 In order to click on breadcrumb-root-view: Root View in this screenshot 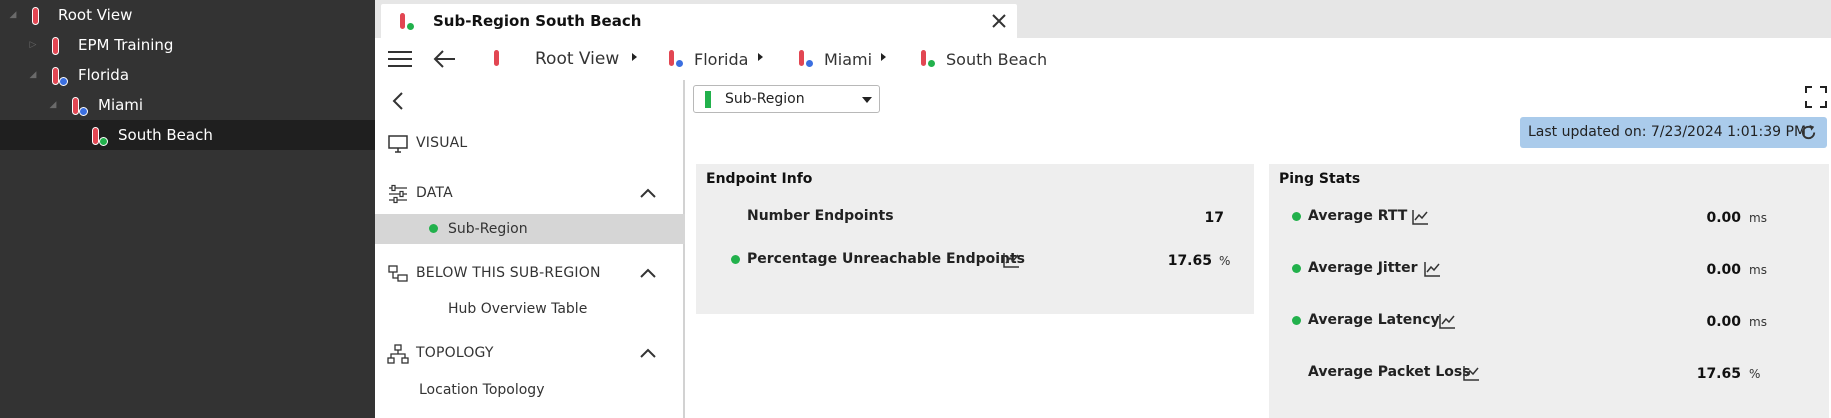, I will do `click(556, 59)`.